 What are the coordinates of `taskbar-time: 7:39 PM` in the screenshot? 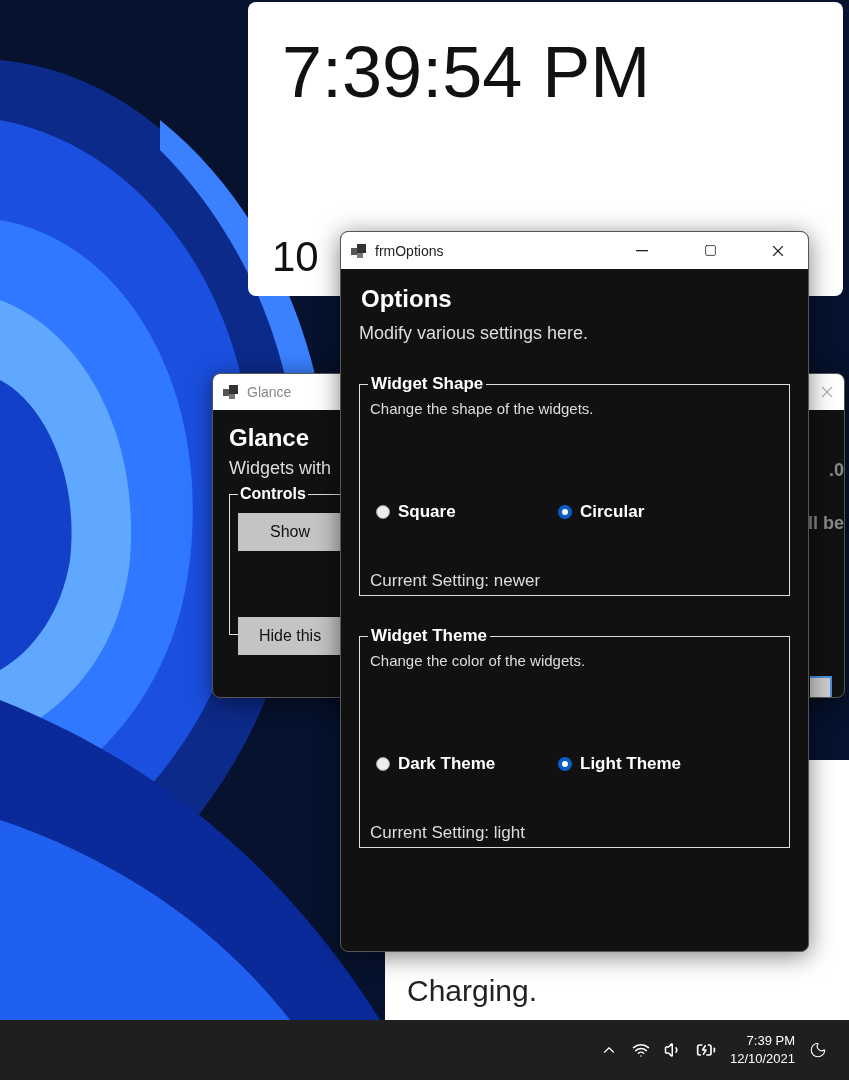 It's located at (770, 1041).